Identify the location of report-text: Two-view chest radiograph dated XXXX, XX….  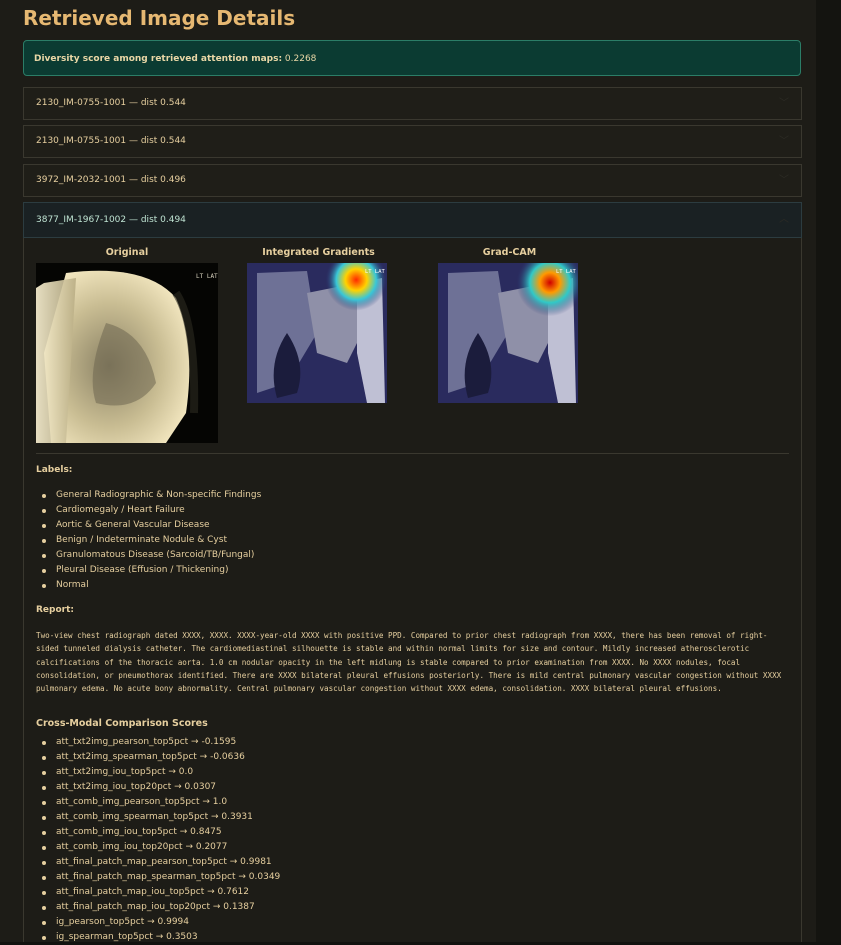
(409, 662).